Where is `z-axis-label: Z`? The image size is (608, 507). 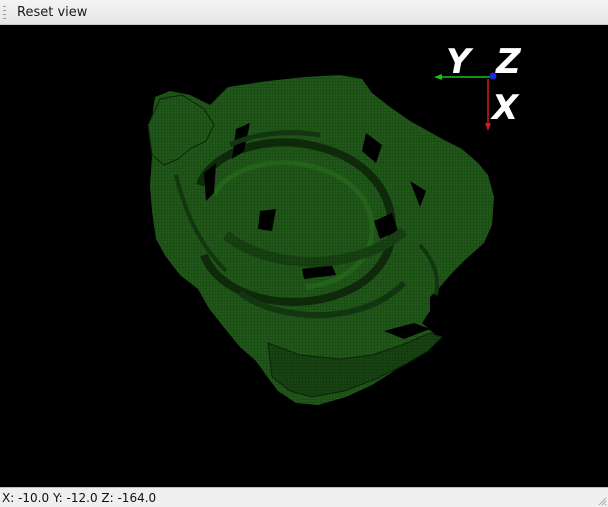 z-axis-label: Z is located at coordinates (508, 62).